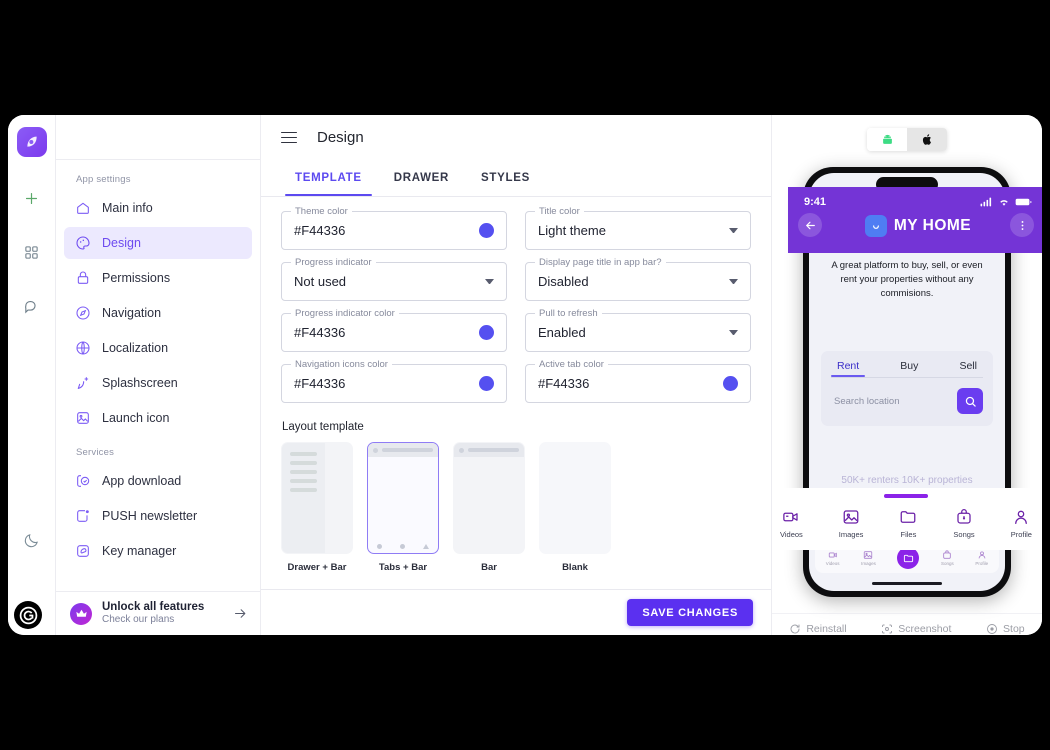 Image resolution: width=1050 pixels, height=750 pixels. What do you see at coordinates (915, 220) in the screenshot?
I see `overlay-app-bar: 9:41 MY HOME` at bounding box center [915, 220].